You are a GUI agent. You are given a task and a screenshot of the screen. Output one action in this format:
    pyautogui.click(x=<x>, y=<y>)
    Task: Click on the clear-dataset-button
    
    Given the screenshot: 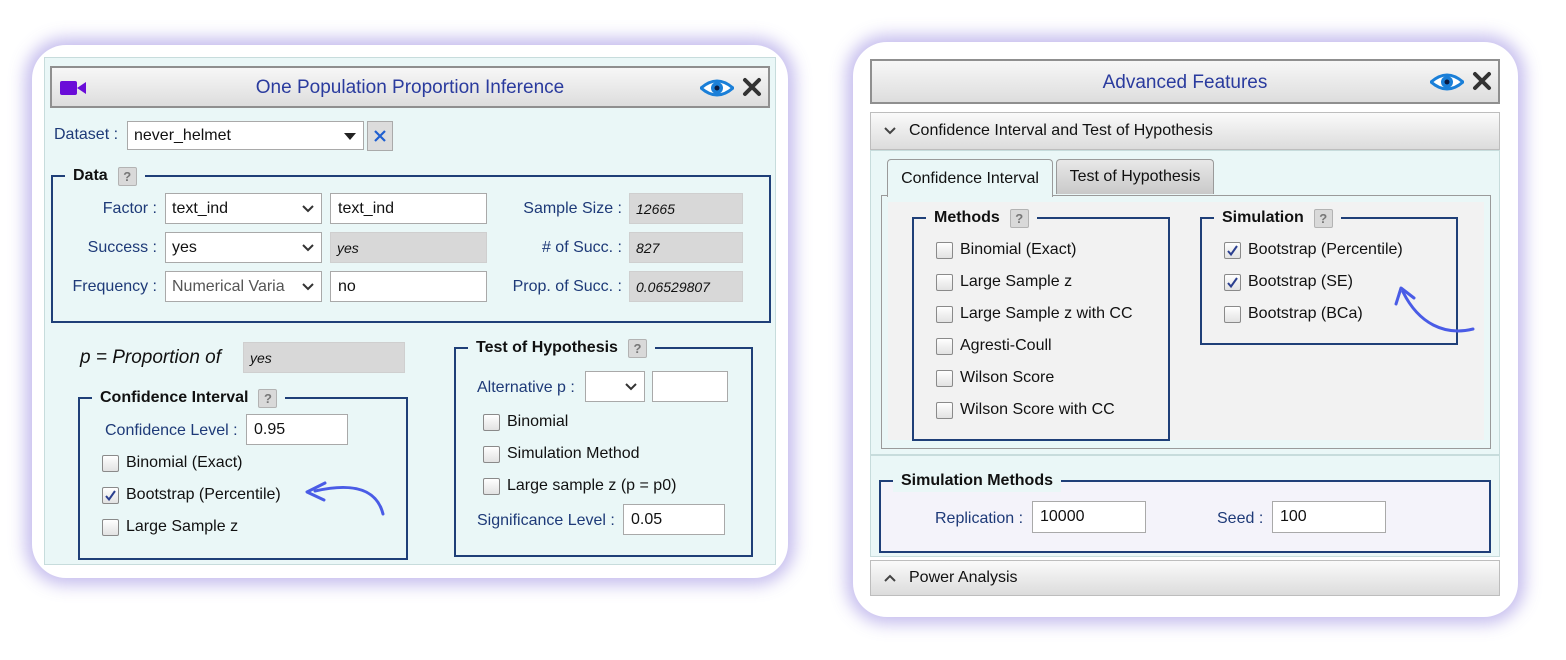 What is the action you would take?
    pyautogui.click(x=380, y=136)
    